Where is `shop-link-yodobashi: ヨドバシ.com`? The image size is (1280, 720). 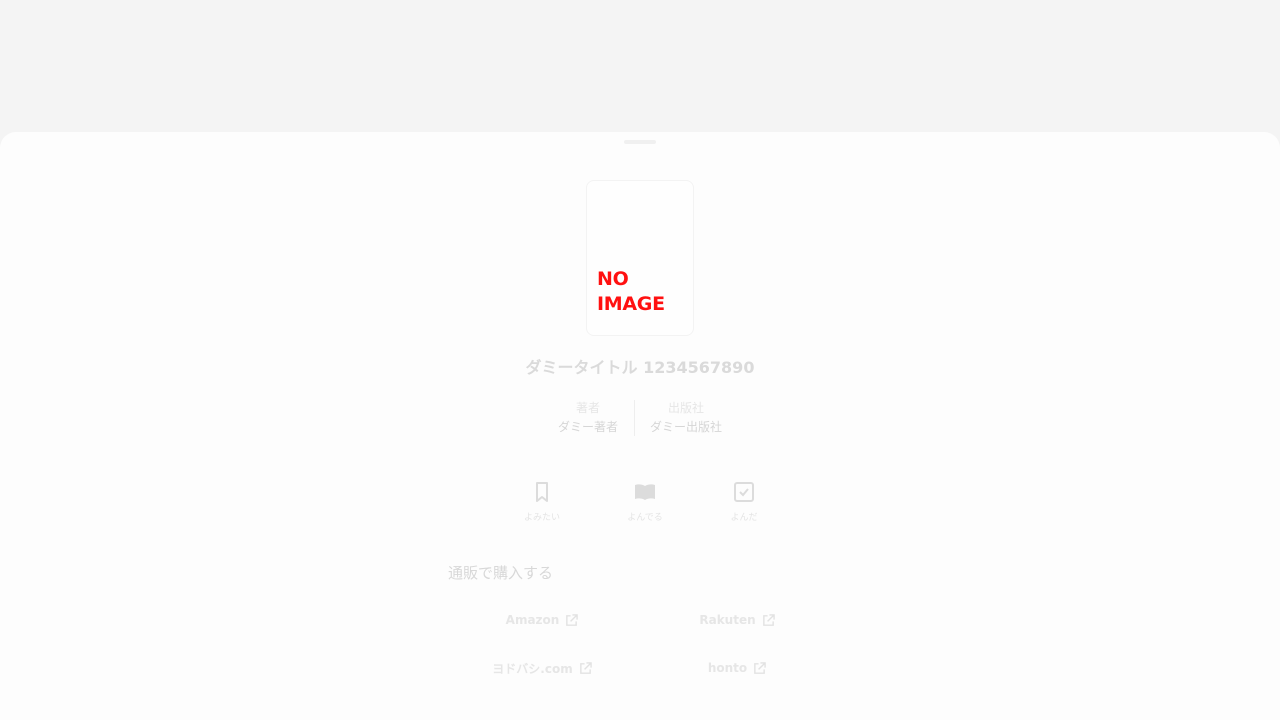 shop-link-yodobashi: ヨドバシ.com is located at coordinates (542, 668).